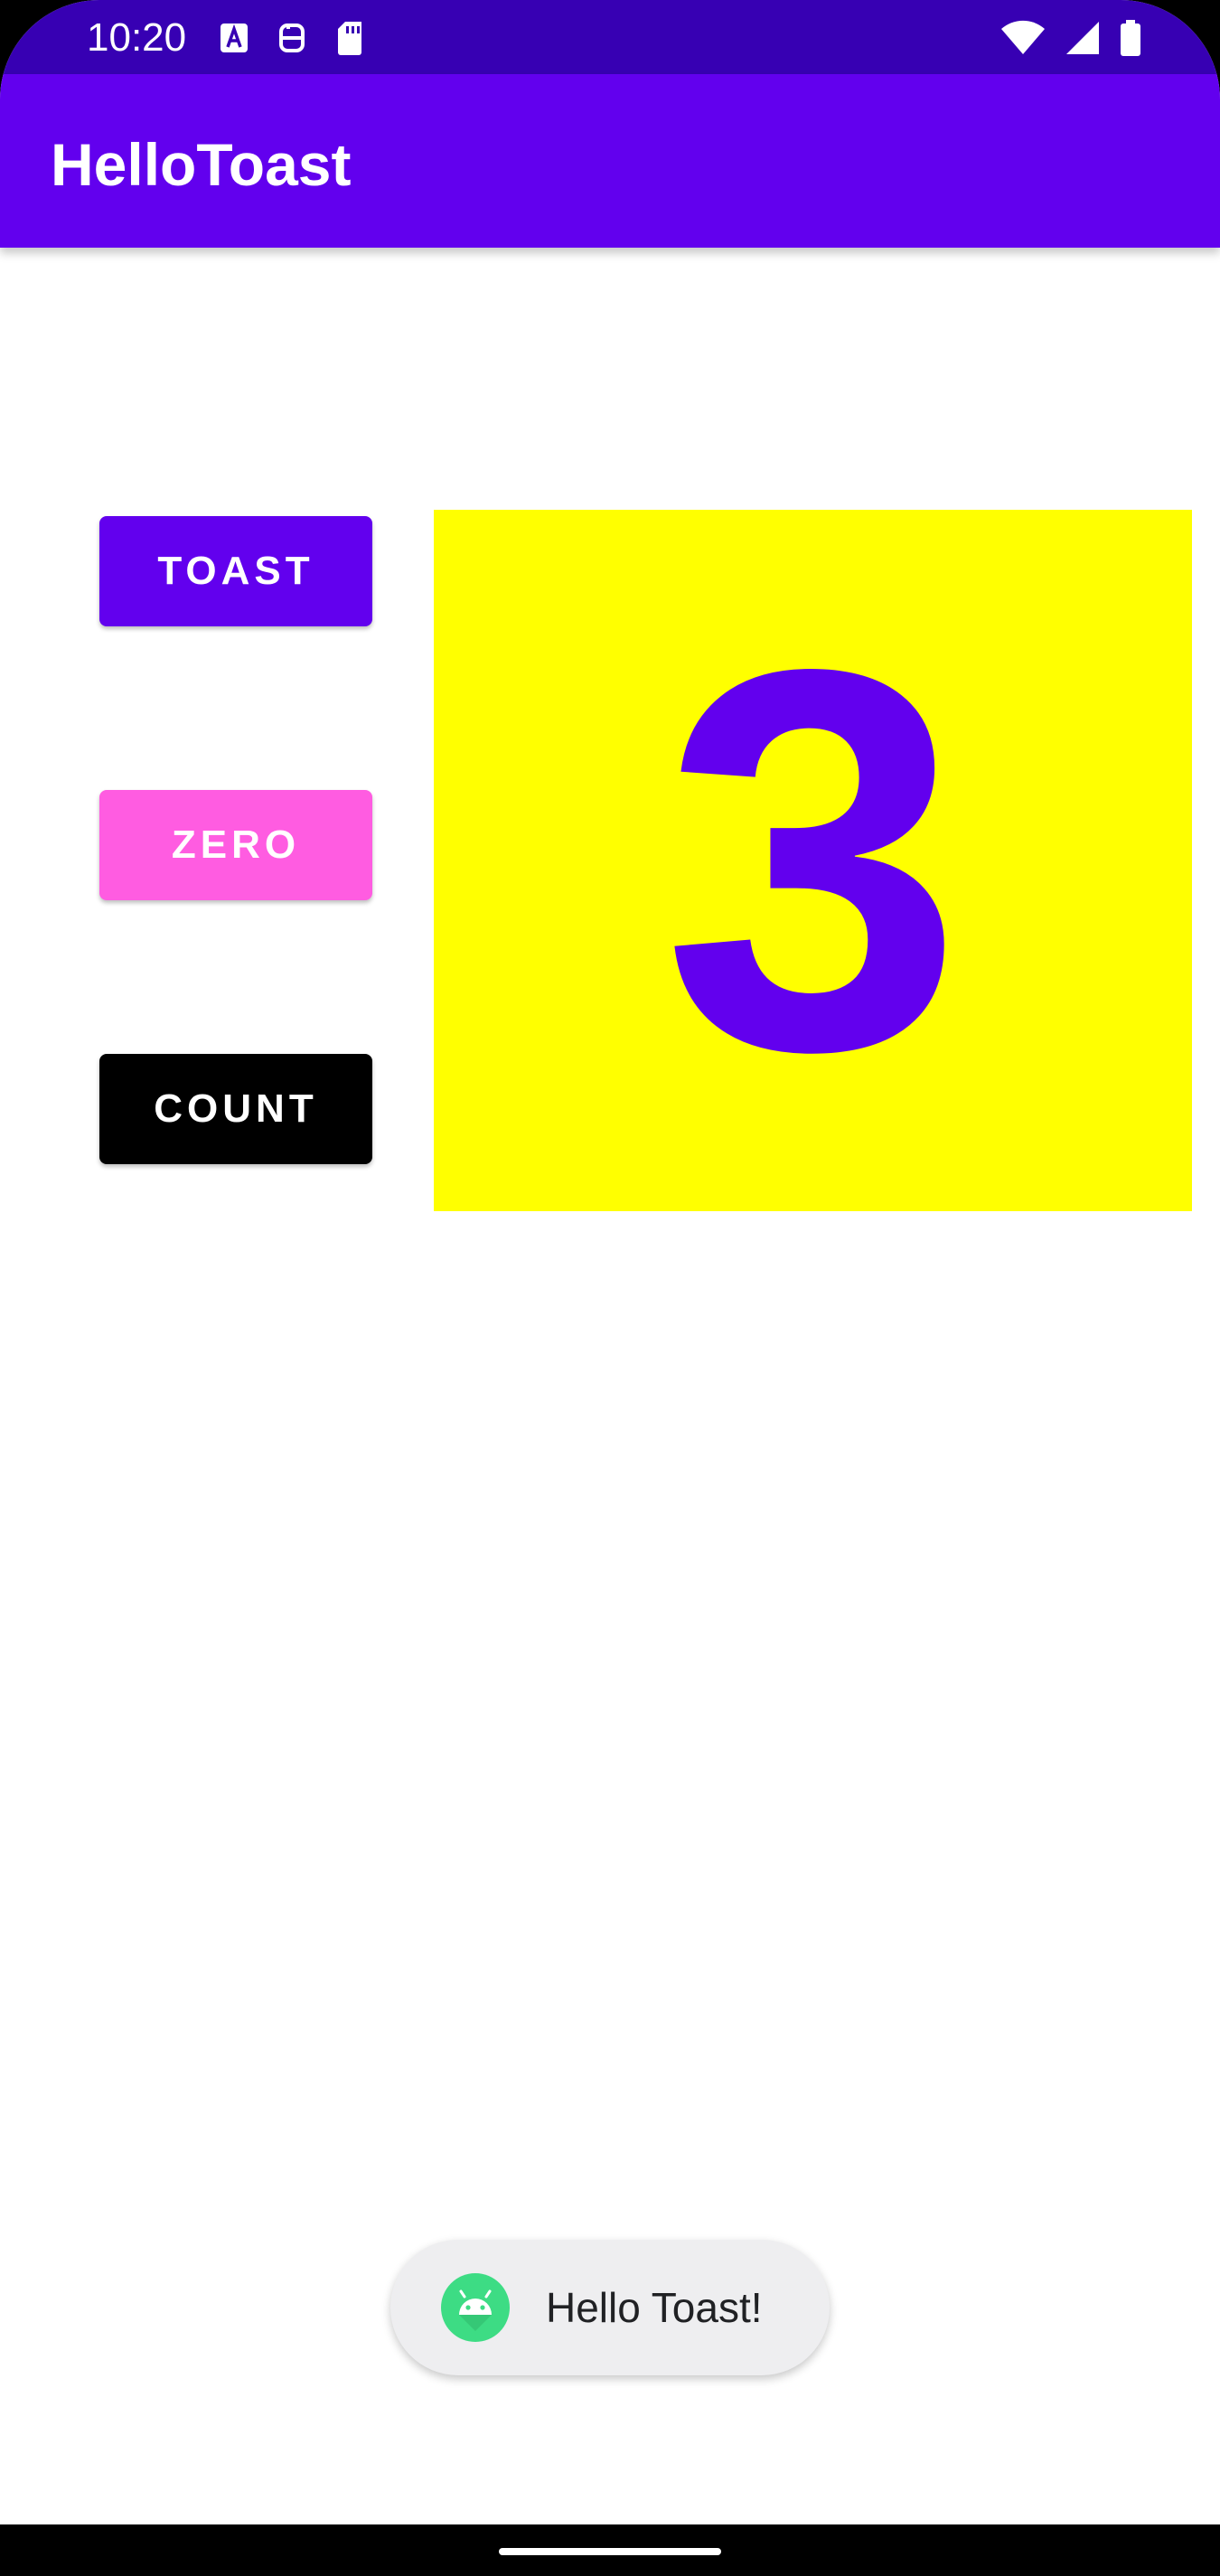  I want to click on notification-icons, so click(292, 38).